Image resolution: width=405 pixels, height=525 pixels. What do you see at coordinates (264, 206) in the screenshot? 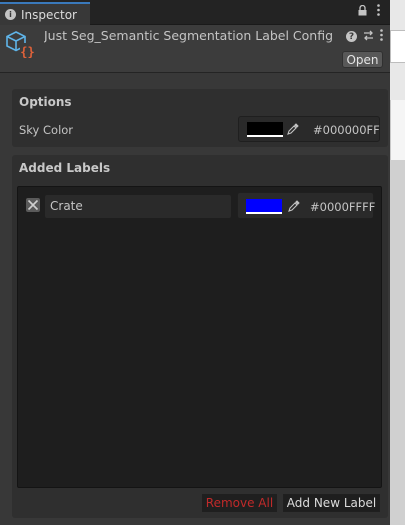
I see `label-color-swatch` at bounding box center [264, 206].